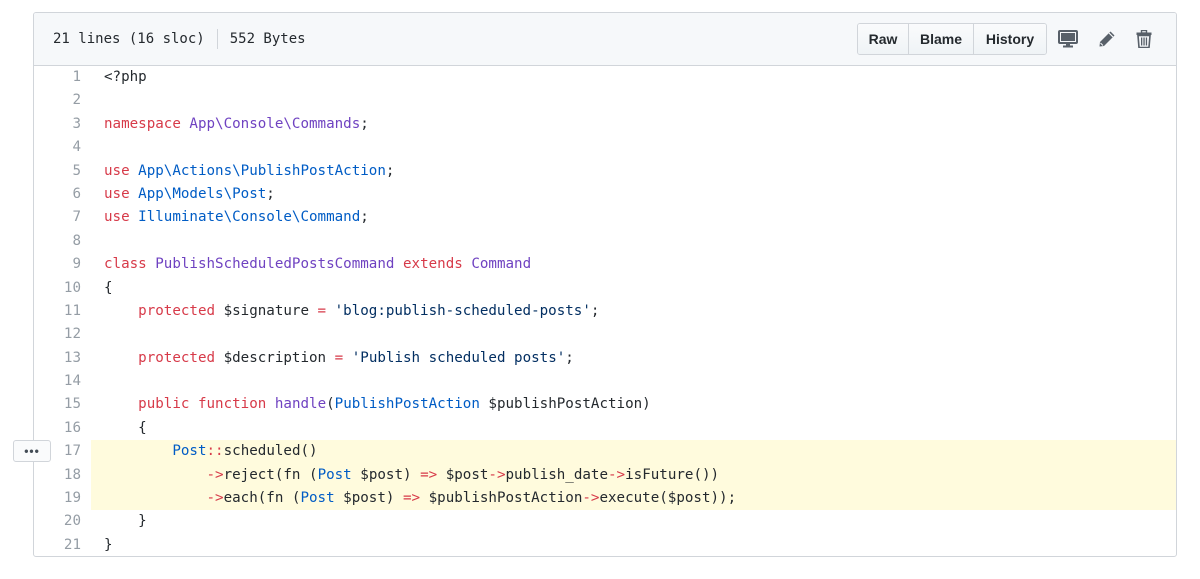 Image resolution: width=1200 pixels, height=579 pixels. I want to click on history-button: History, so click(1010, 39).